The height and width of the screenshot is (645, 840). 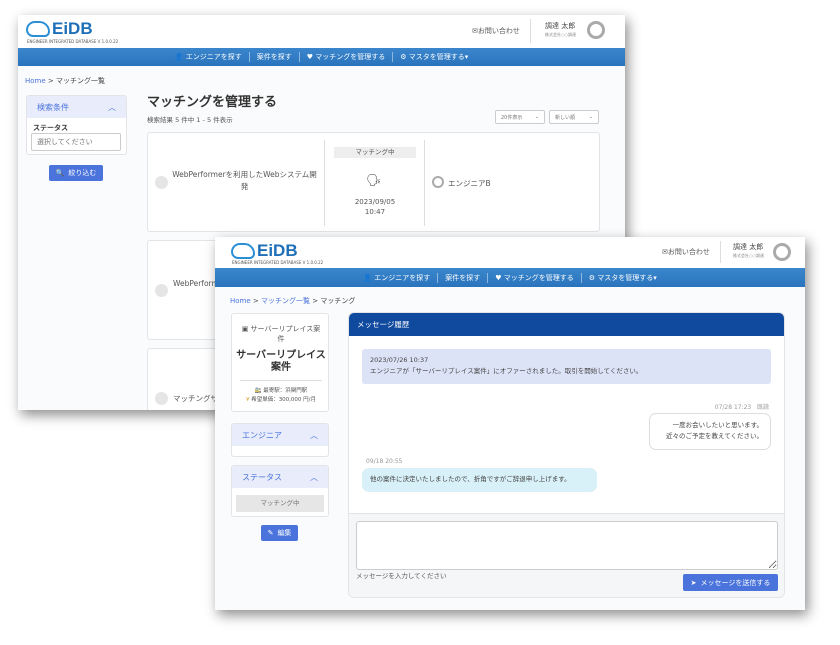 I want to click on project-title: サーバーリプレイス案件, so click(x=281, y=362).